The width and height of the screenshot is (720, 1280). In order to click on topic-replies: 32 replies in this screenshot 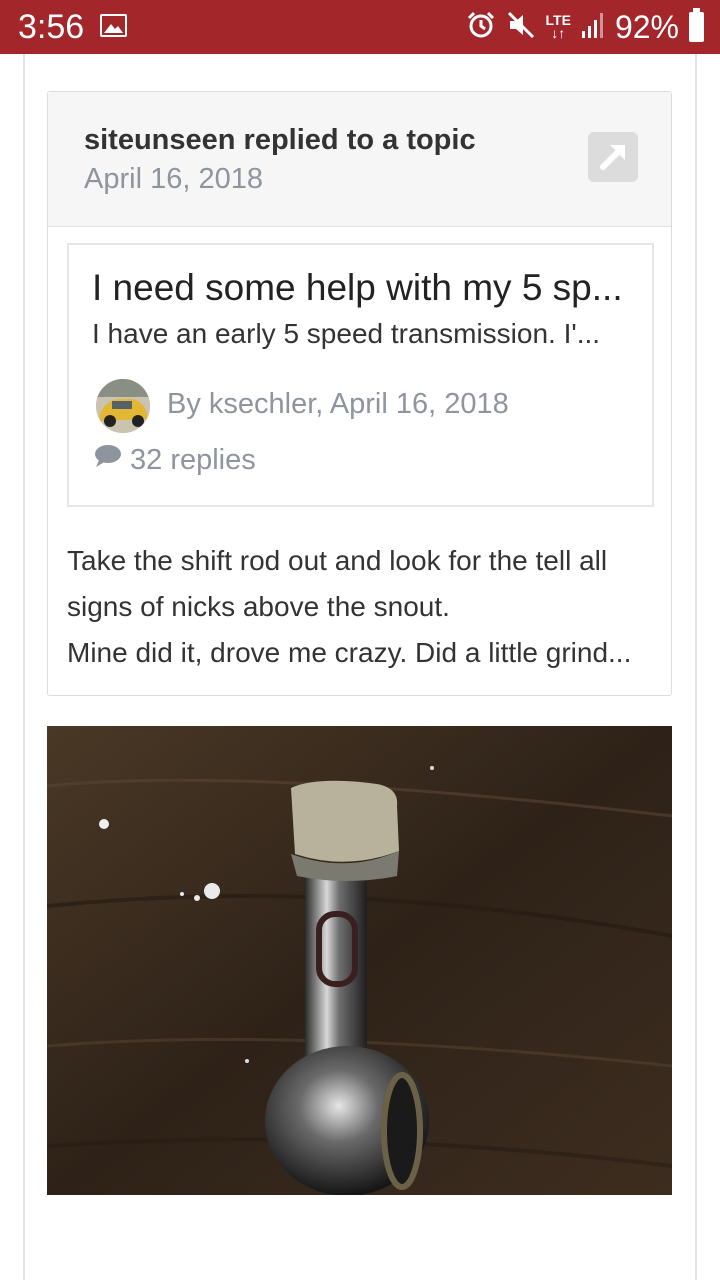, I will do `click(174, 460)`.